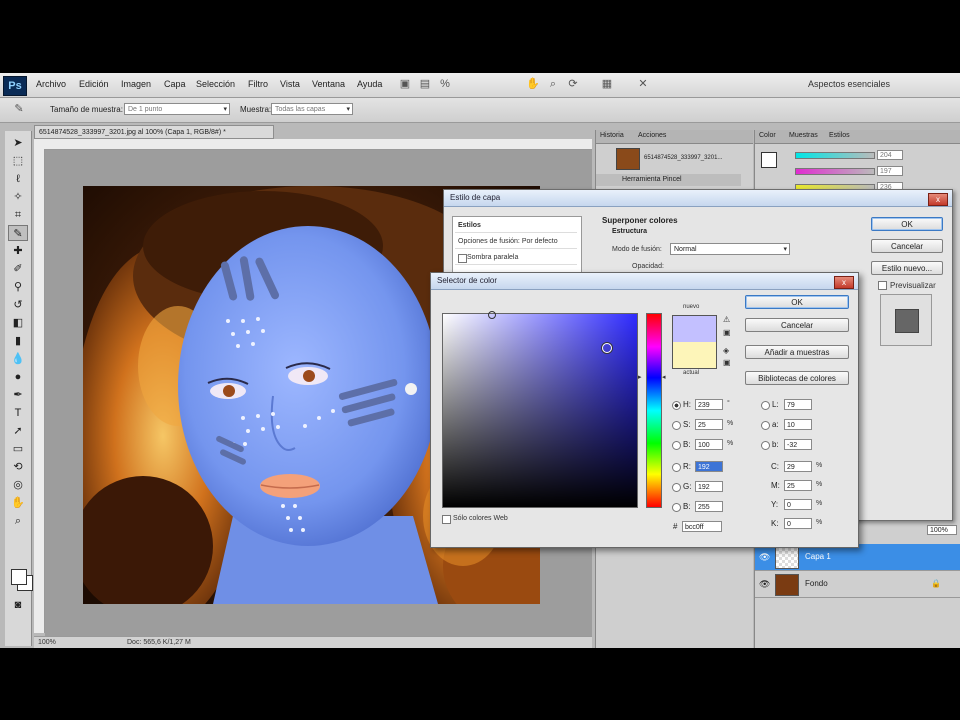 This screenshot has width=960, height=720. What do you see at coordinates (258, 84) in the screenshot?
I see `menu-filtro: Filtro` at bounding box center [258, 84].